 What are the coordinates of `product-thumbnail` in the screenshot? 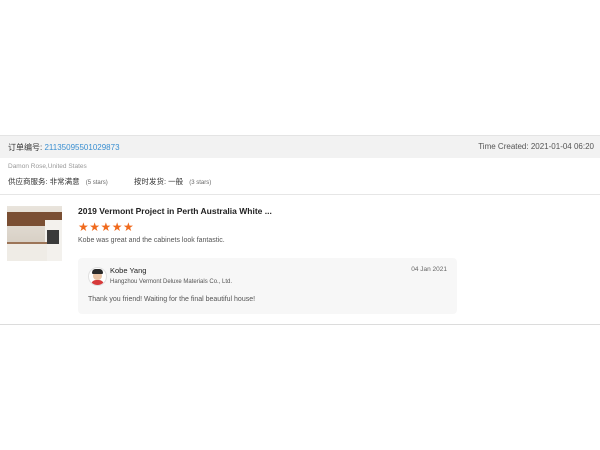 It's located at (34, 233).